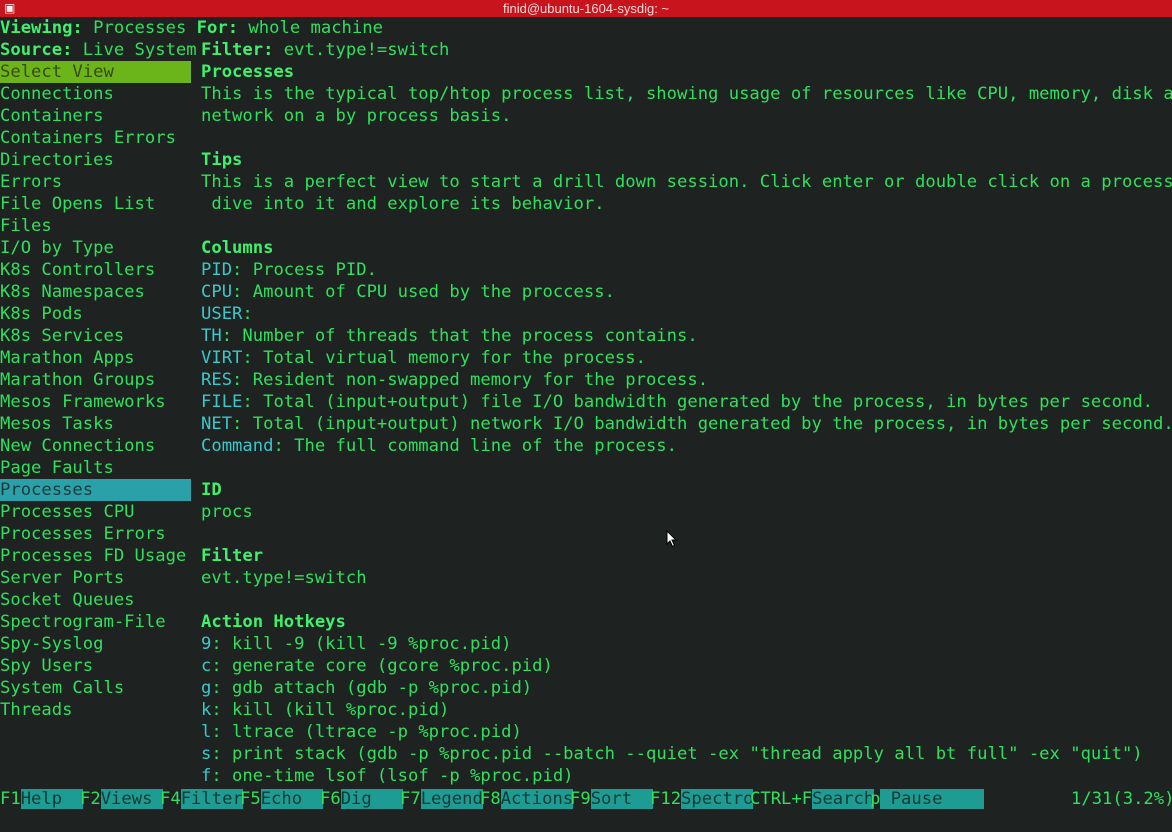  I want to click on fkey-label: Legend, so click(451, 799).